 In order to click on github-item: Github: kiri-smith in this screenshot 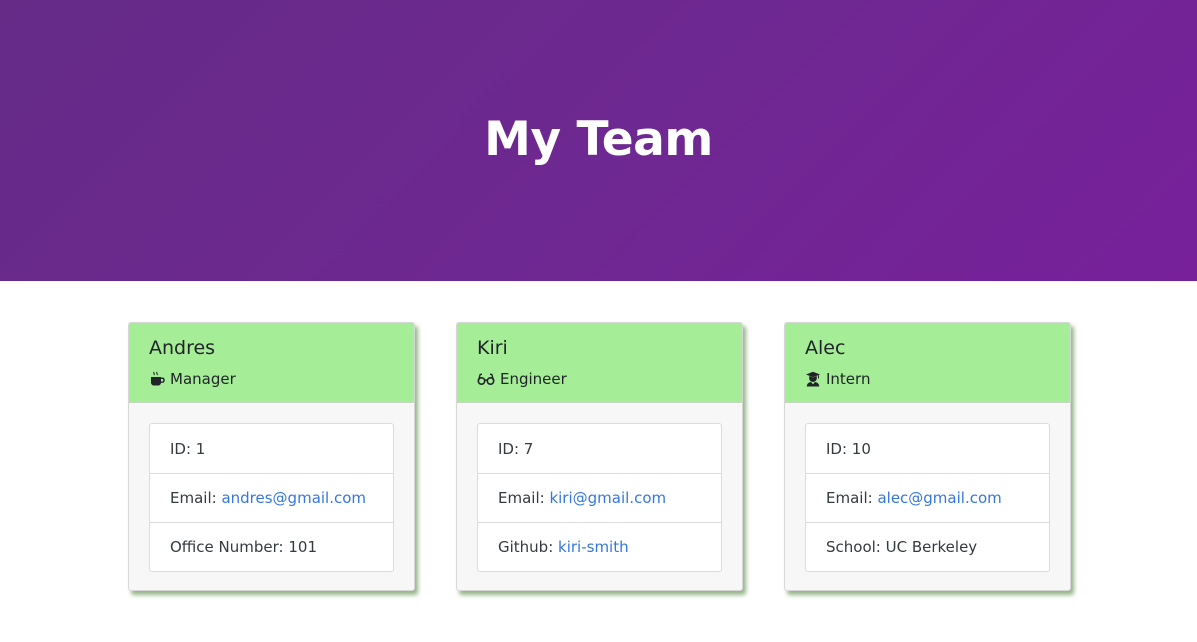, I will do `click(599, 546)`.